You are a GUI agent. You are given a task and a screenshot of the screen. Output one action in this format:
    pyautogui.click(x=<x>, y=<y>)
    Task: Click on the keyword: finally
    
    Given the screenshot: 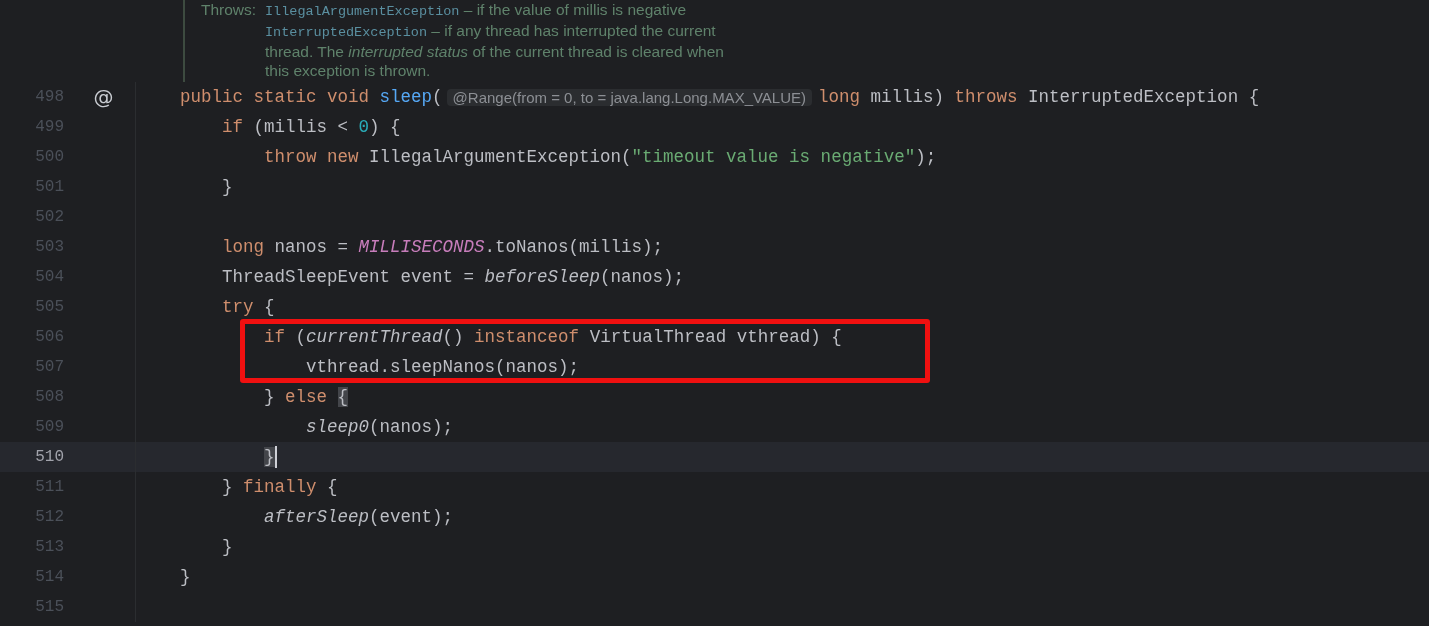 What is the action you would take?
    pyautogui.click(x=280, y=487)
    